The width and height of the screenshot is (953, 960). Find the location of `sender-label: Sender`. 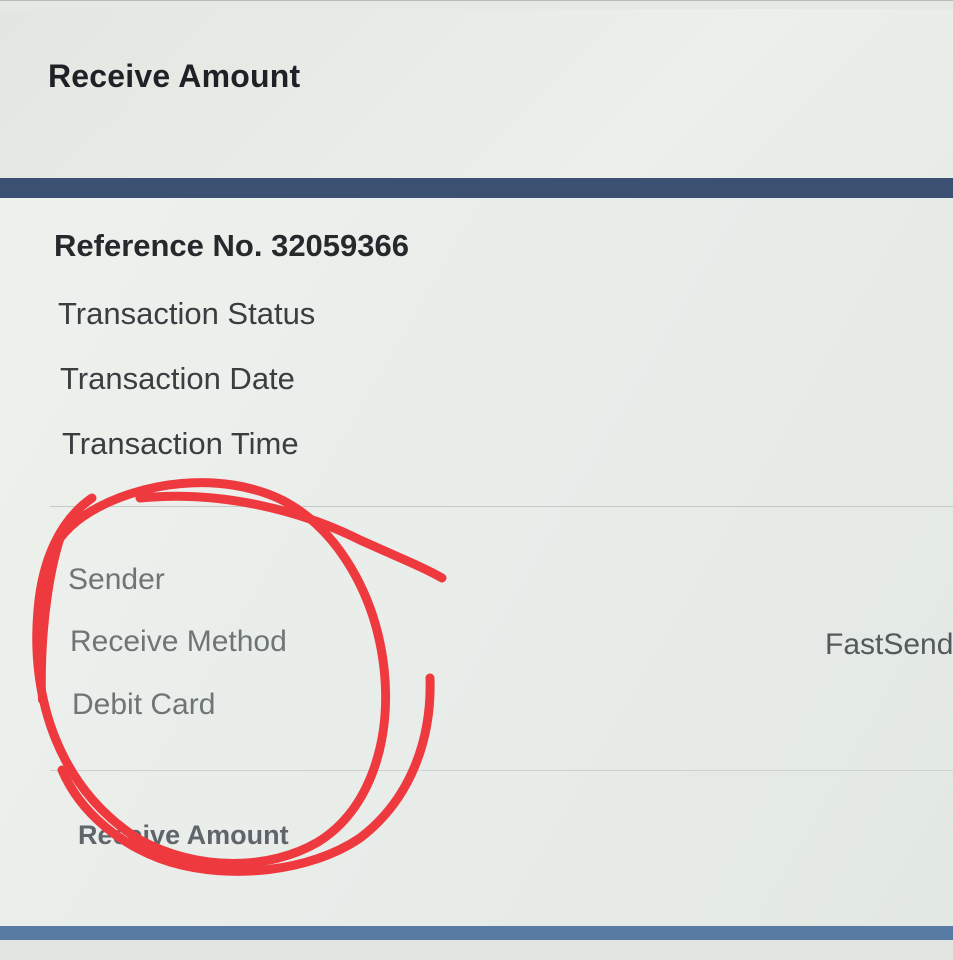

sender-label: Sender is located at coordinates (116, 579).